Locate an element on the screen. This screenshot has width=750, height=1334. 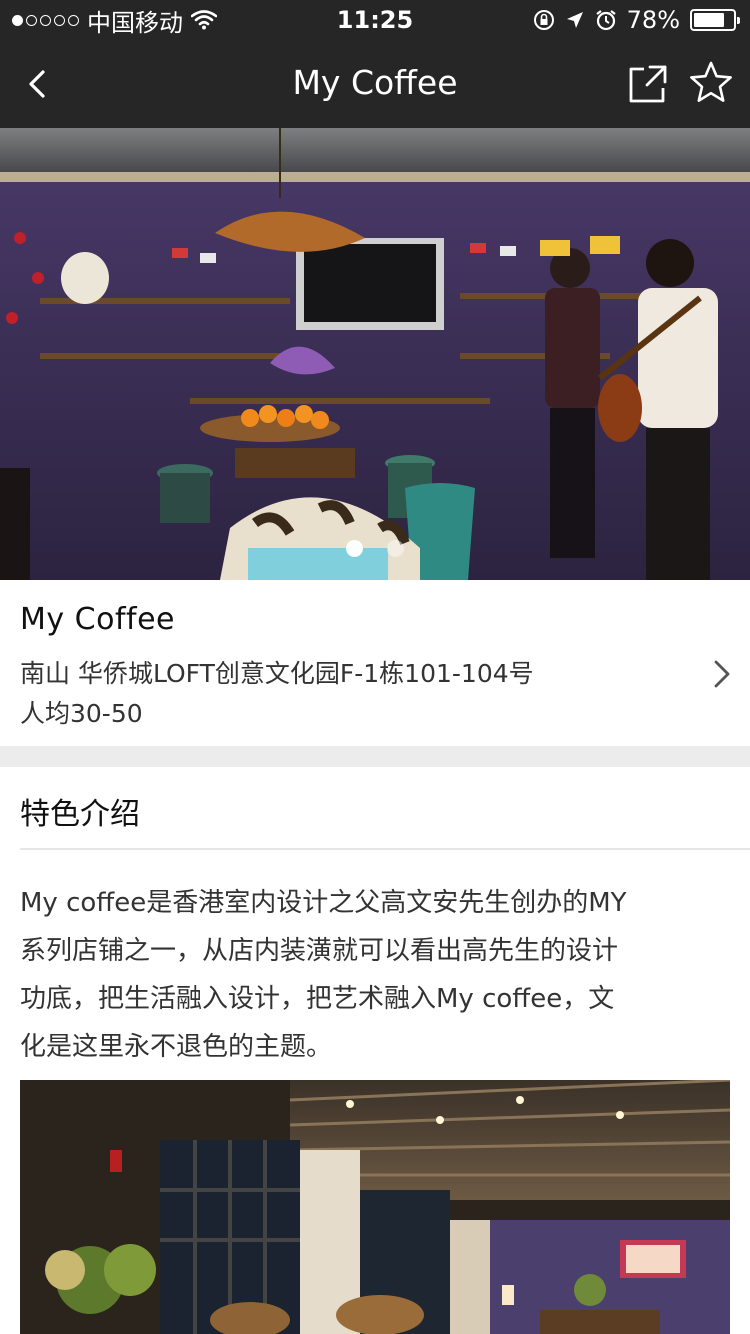
shop-average-price: 人均30-50 is located at coordinates (81, 713).